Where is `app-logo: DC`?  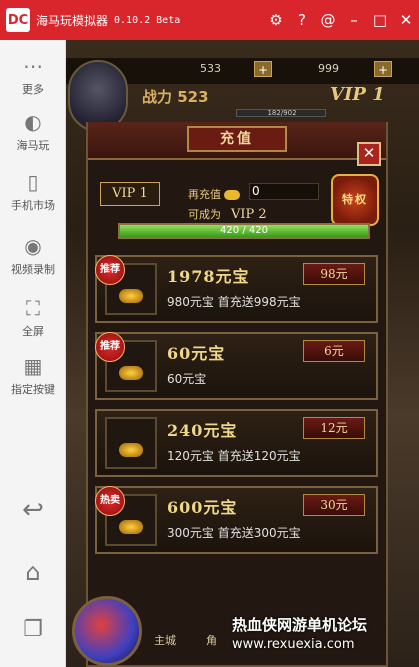
app-logo: DC is located at coordinates (18, 20).